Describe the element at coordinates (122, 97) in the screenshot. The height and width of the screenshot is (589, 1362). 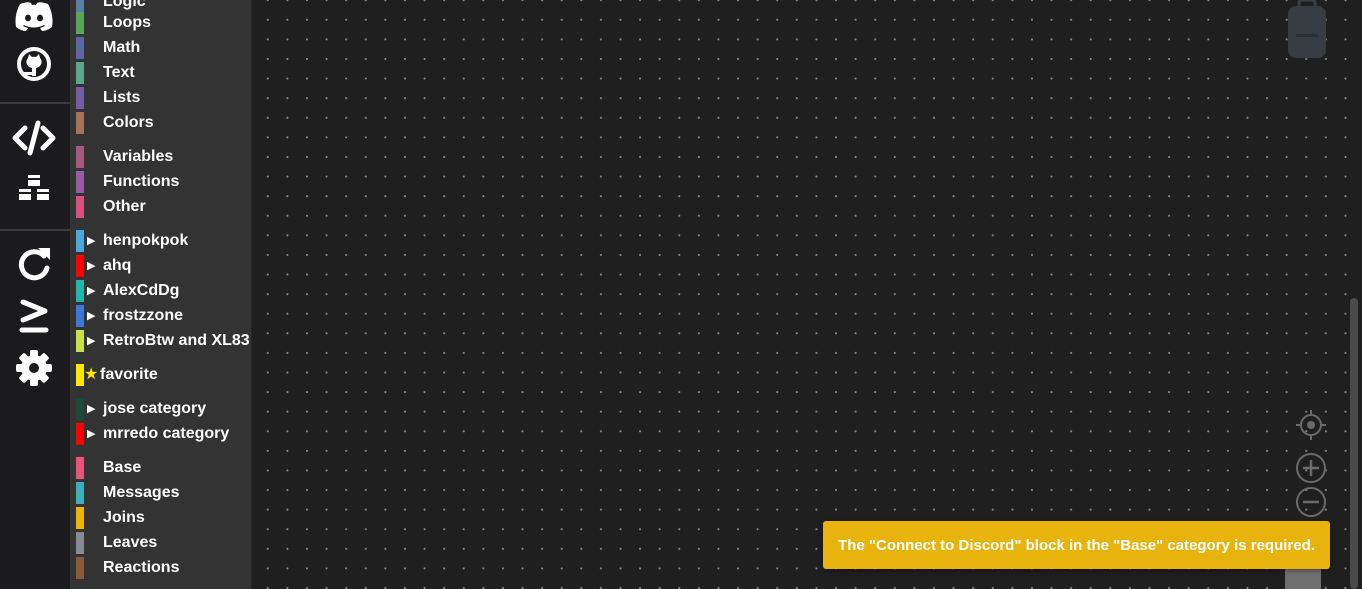
I see `category-label: Lists` at that location.